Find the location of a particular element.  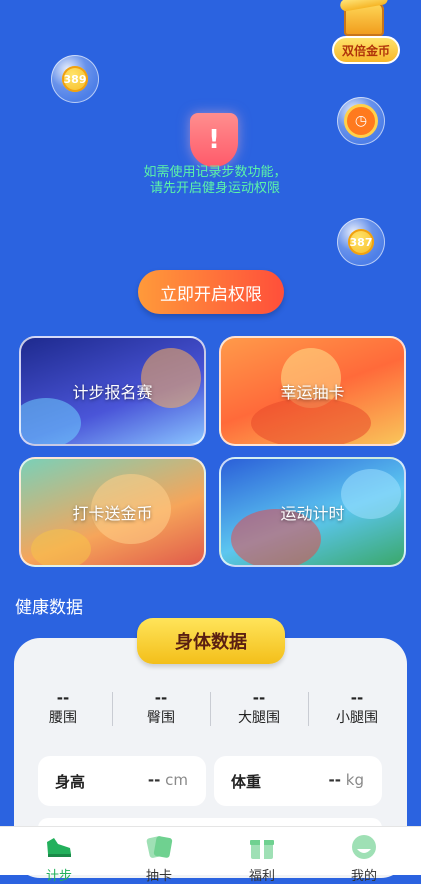

nav-item-cards: 抽卡 is located at coordinates (159, 858).